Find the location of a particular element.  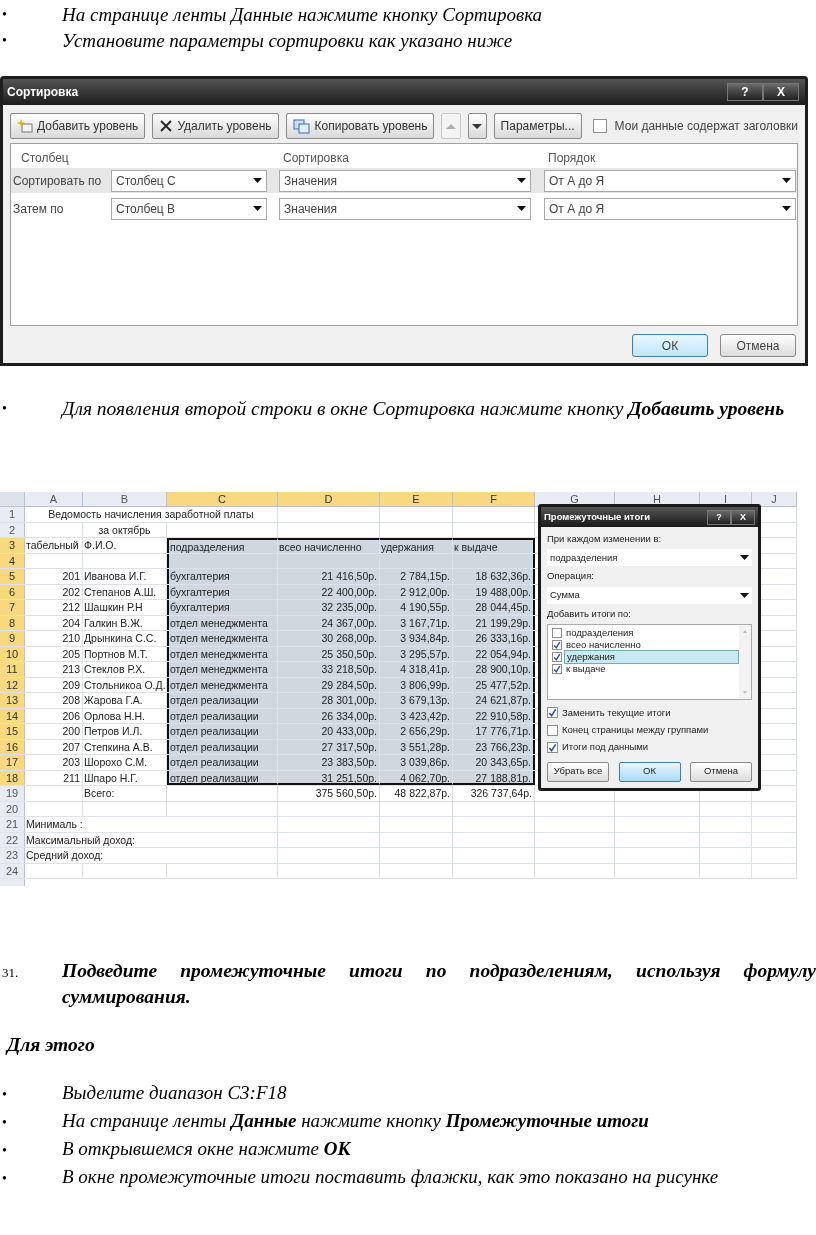

column-header: C is located at coordinates (222, 499).